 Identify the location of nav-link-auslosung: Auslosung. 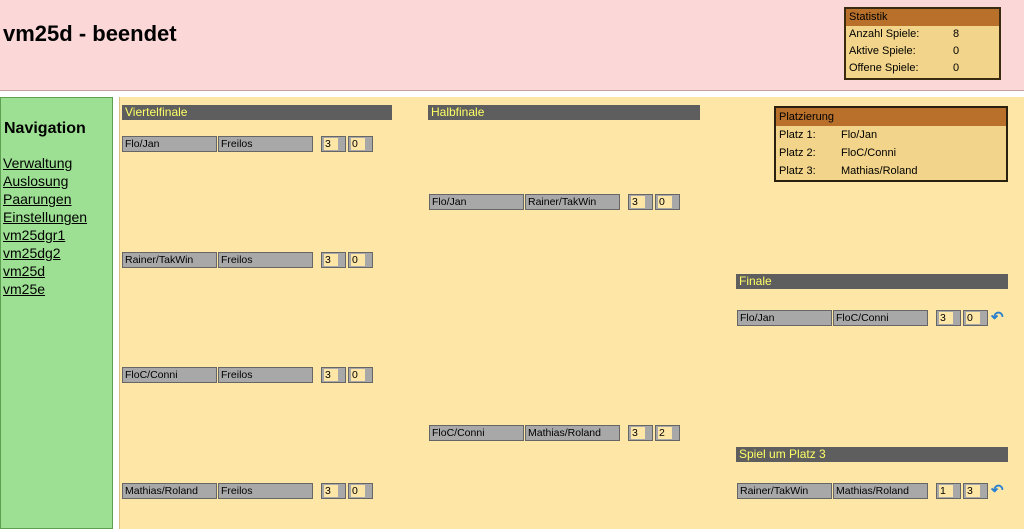
(45, 181).